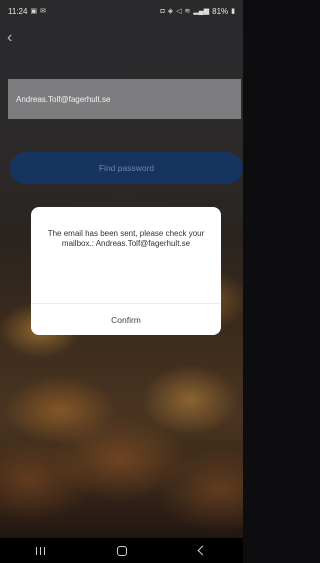  What do you see at coordinates (126, 168) in the screenshot?
I see `find-password-button: Find password` at bounding box center [126, 168].